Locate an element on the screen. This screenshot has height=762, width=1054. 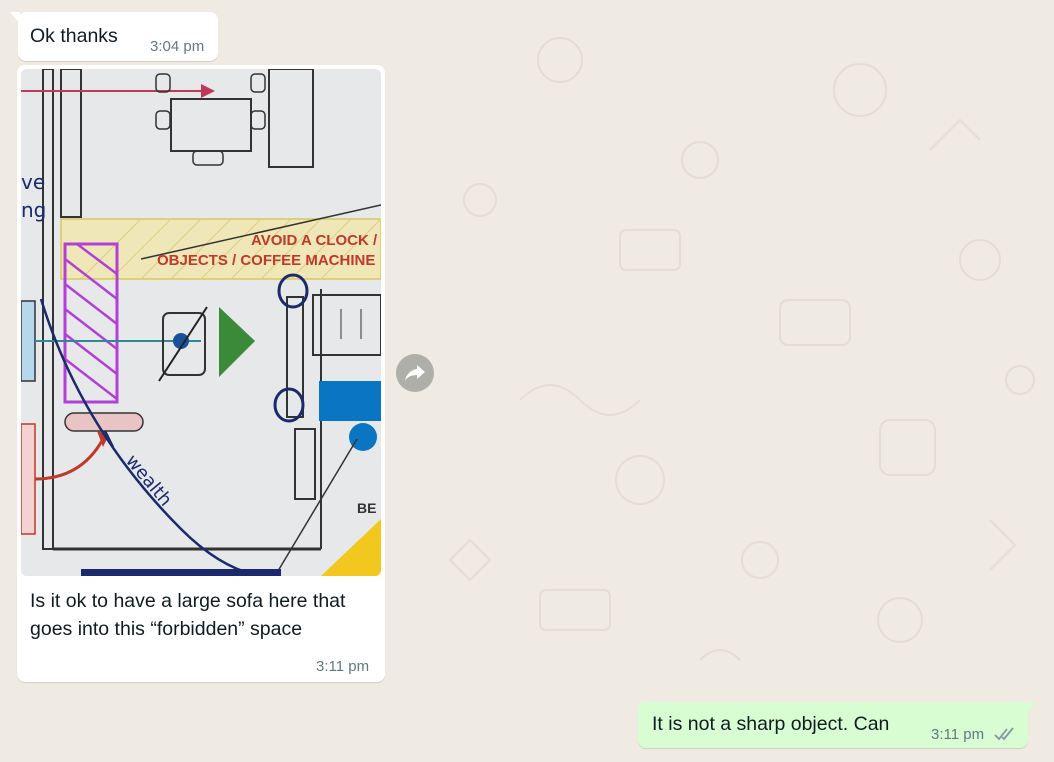
plan-label-avoid: AVOID A CLOCK / is located at coordinates (314, 240).